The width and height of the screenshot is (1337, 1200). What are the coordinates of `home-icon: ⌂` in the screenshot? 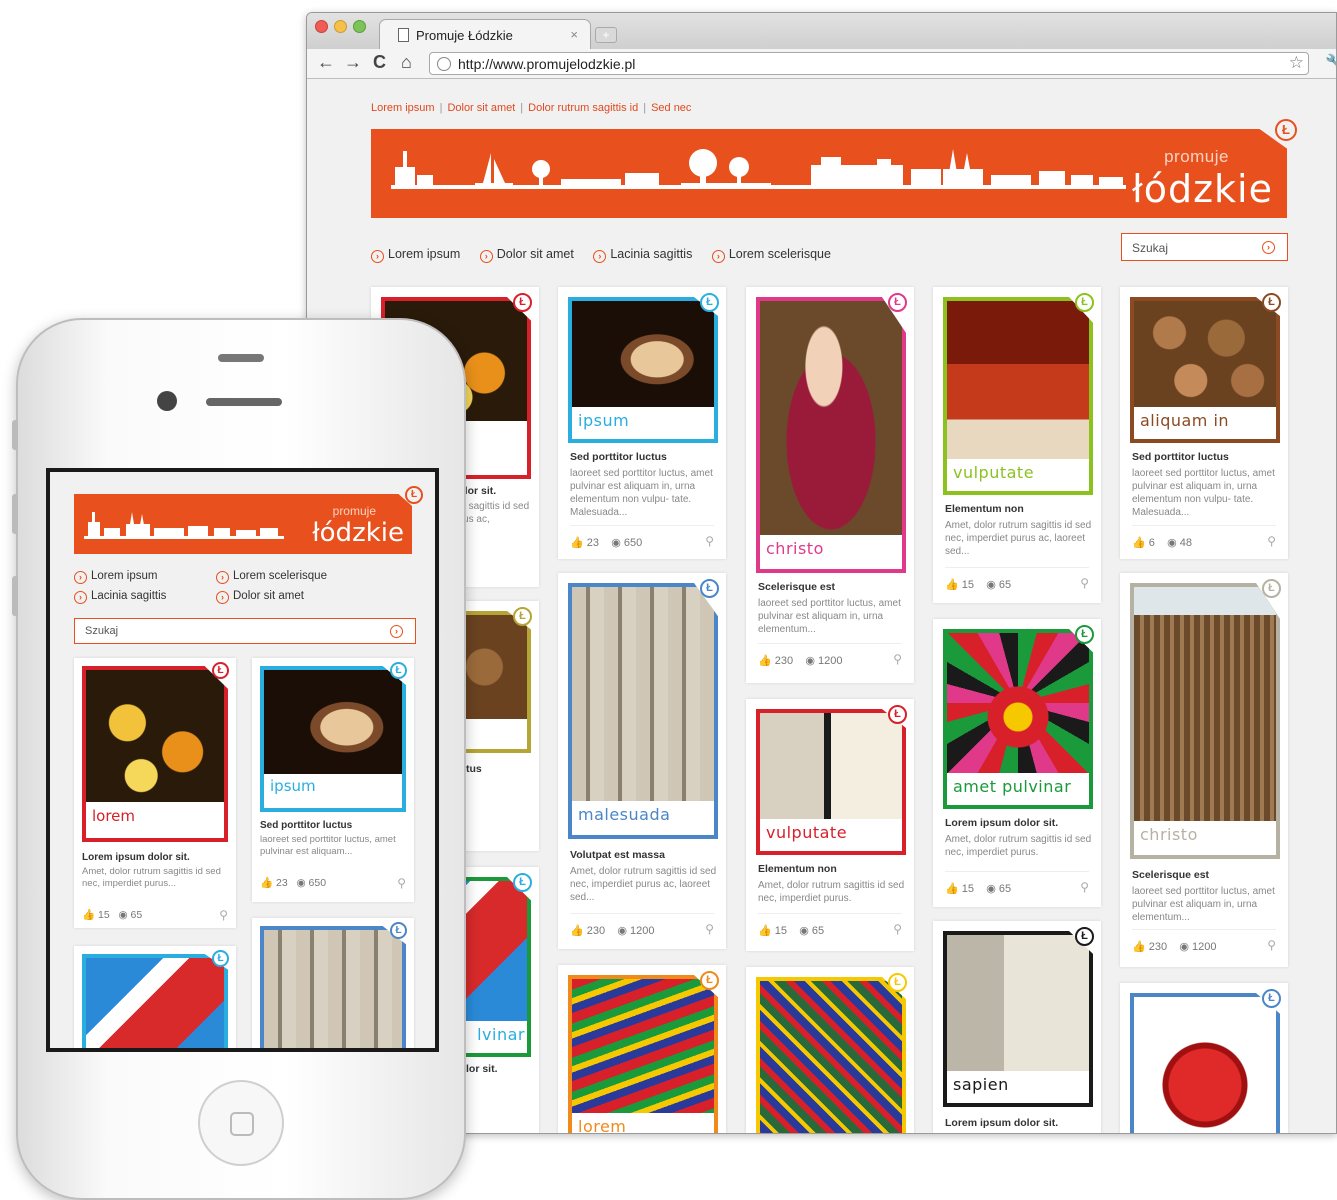 It's located at (406, 62).